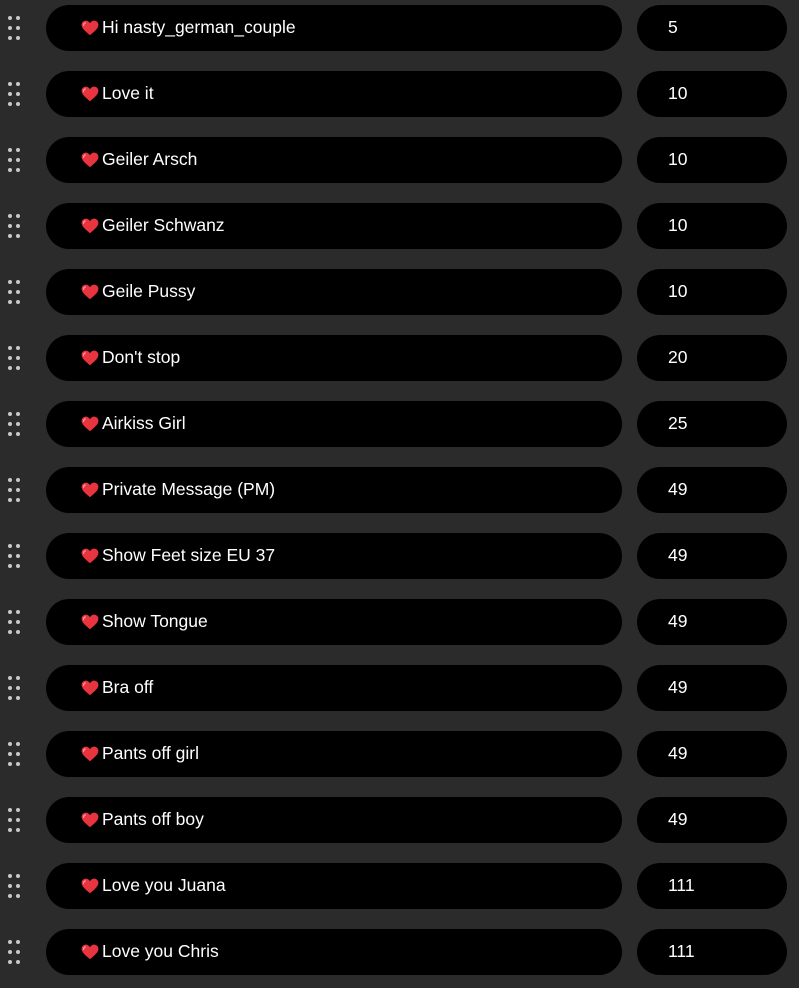  I want to click on tip-name-text: Geile Pussy, so click(149, 291).